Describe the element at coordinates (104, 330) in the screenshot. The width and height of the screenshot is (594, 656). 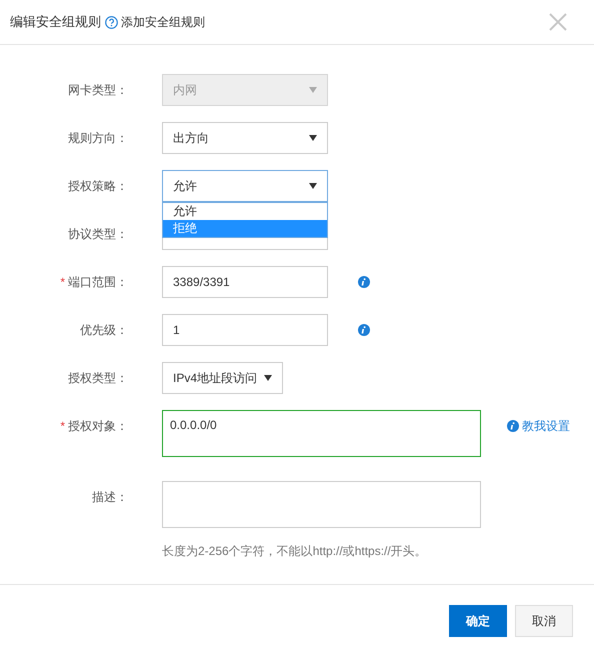
I see `field-label: 优先级：` at that location.